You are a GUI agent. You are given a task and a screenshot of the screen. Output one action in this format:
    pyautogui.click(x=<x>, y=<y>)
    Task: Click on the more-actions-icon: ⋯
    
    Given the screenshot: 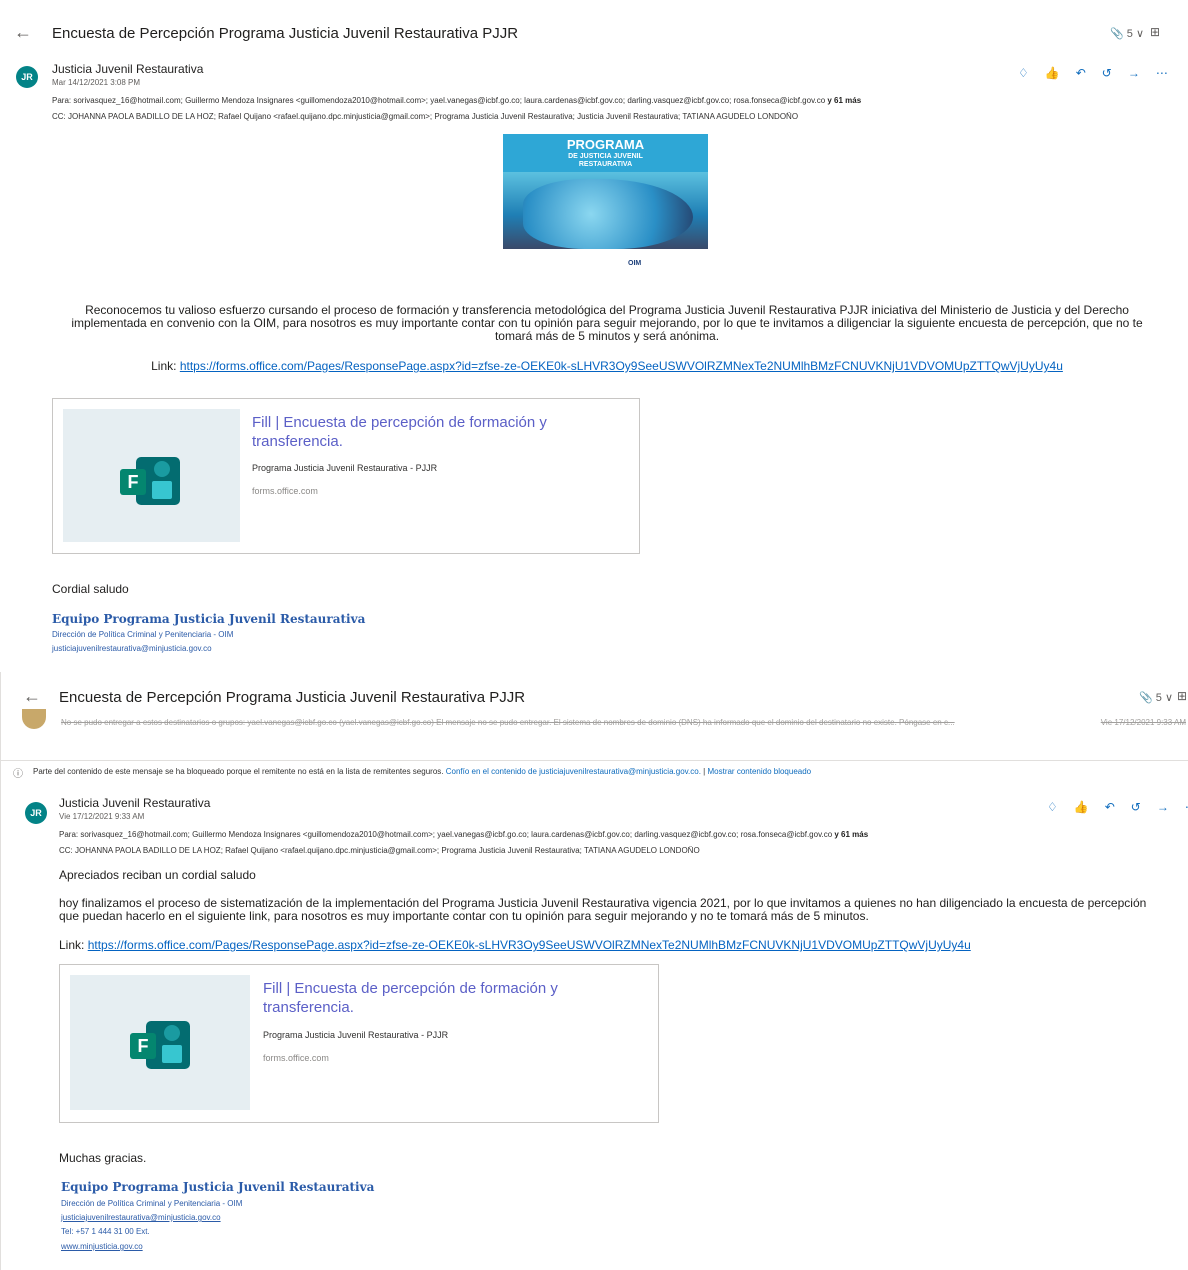 What is the action you would take?
    pyautogui.click(x=1162, y=73)
    